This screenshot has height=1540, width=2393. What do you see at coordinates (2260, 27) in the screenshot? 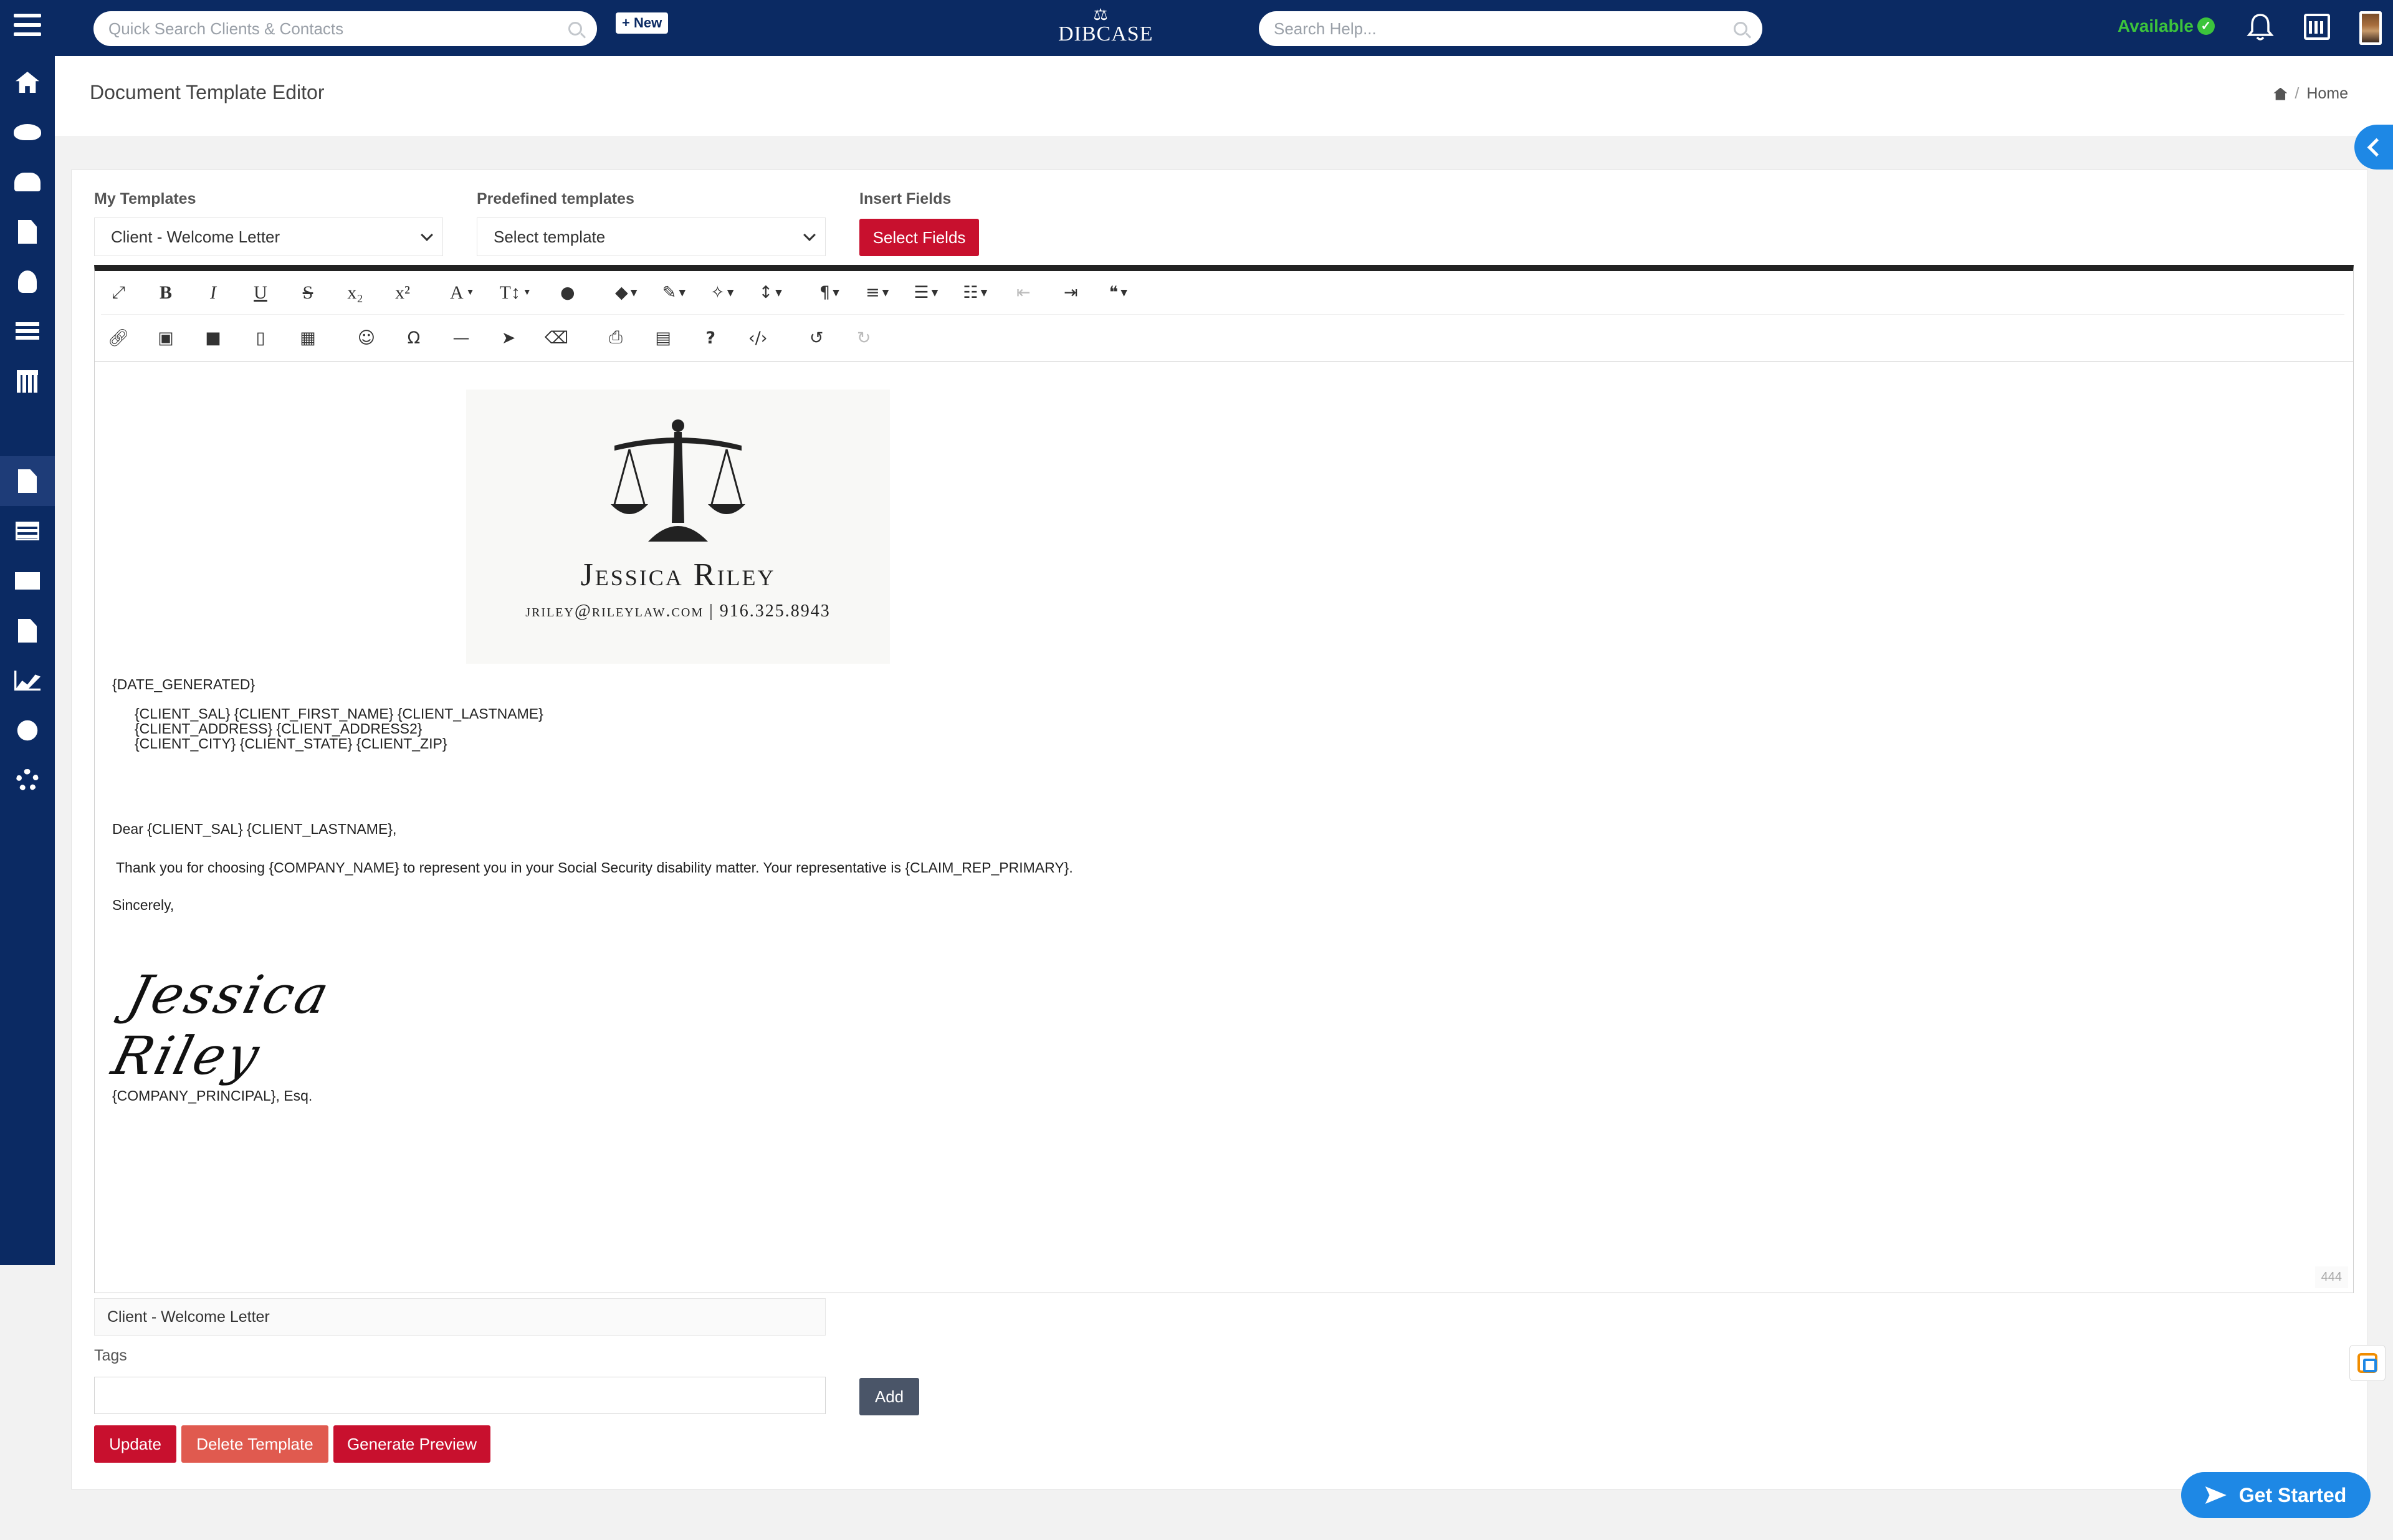
I see `notifications-bell-icon` at bounding box center [2260, 27].